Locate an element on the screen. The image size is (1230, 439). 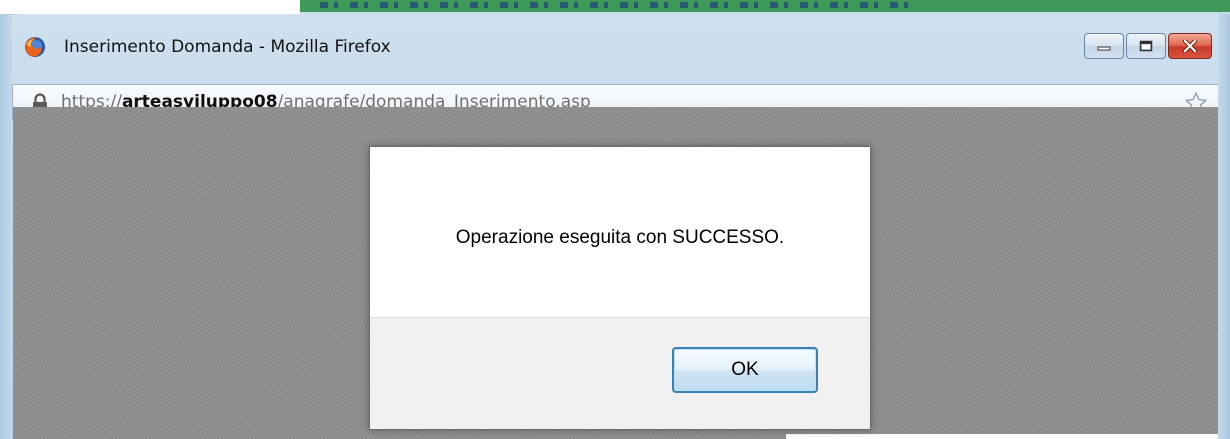
minimize-button is located at coordinates (1104, 46).